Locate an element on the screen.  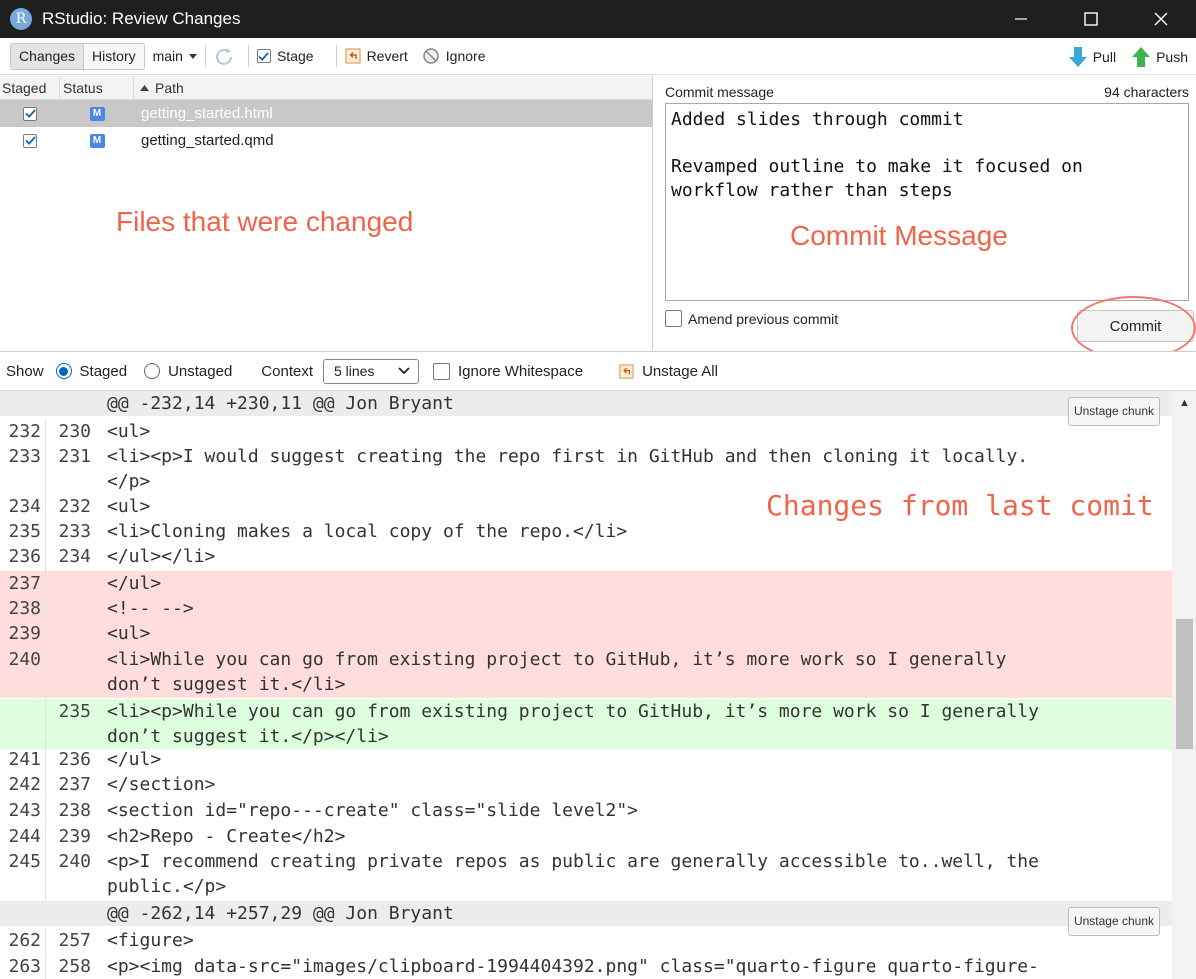
show-staged-radio: Staged is located at coordinates (91, 371).